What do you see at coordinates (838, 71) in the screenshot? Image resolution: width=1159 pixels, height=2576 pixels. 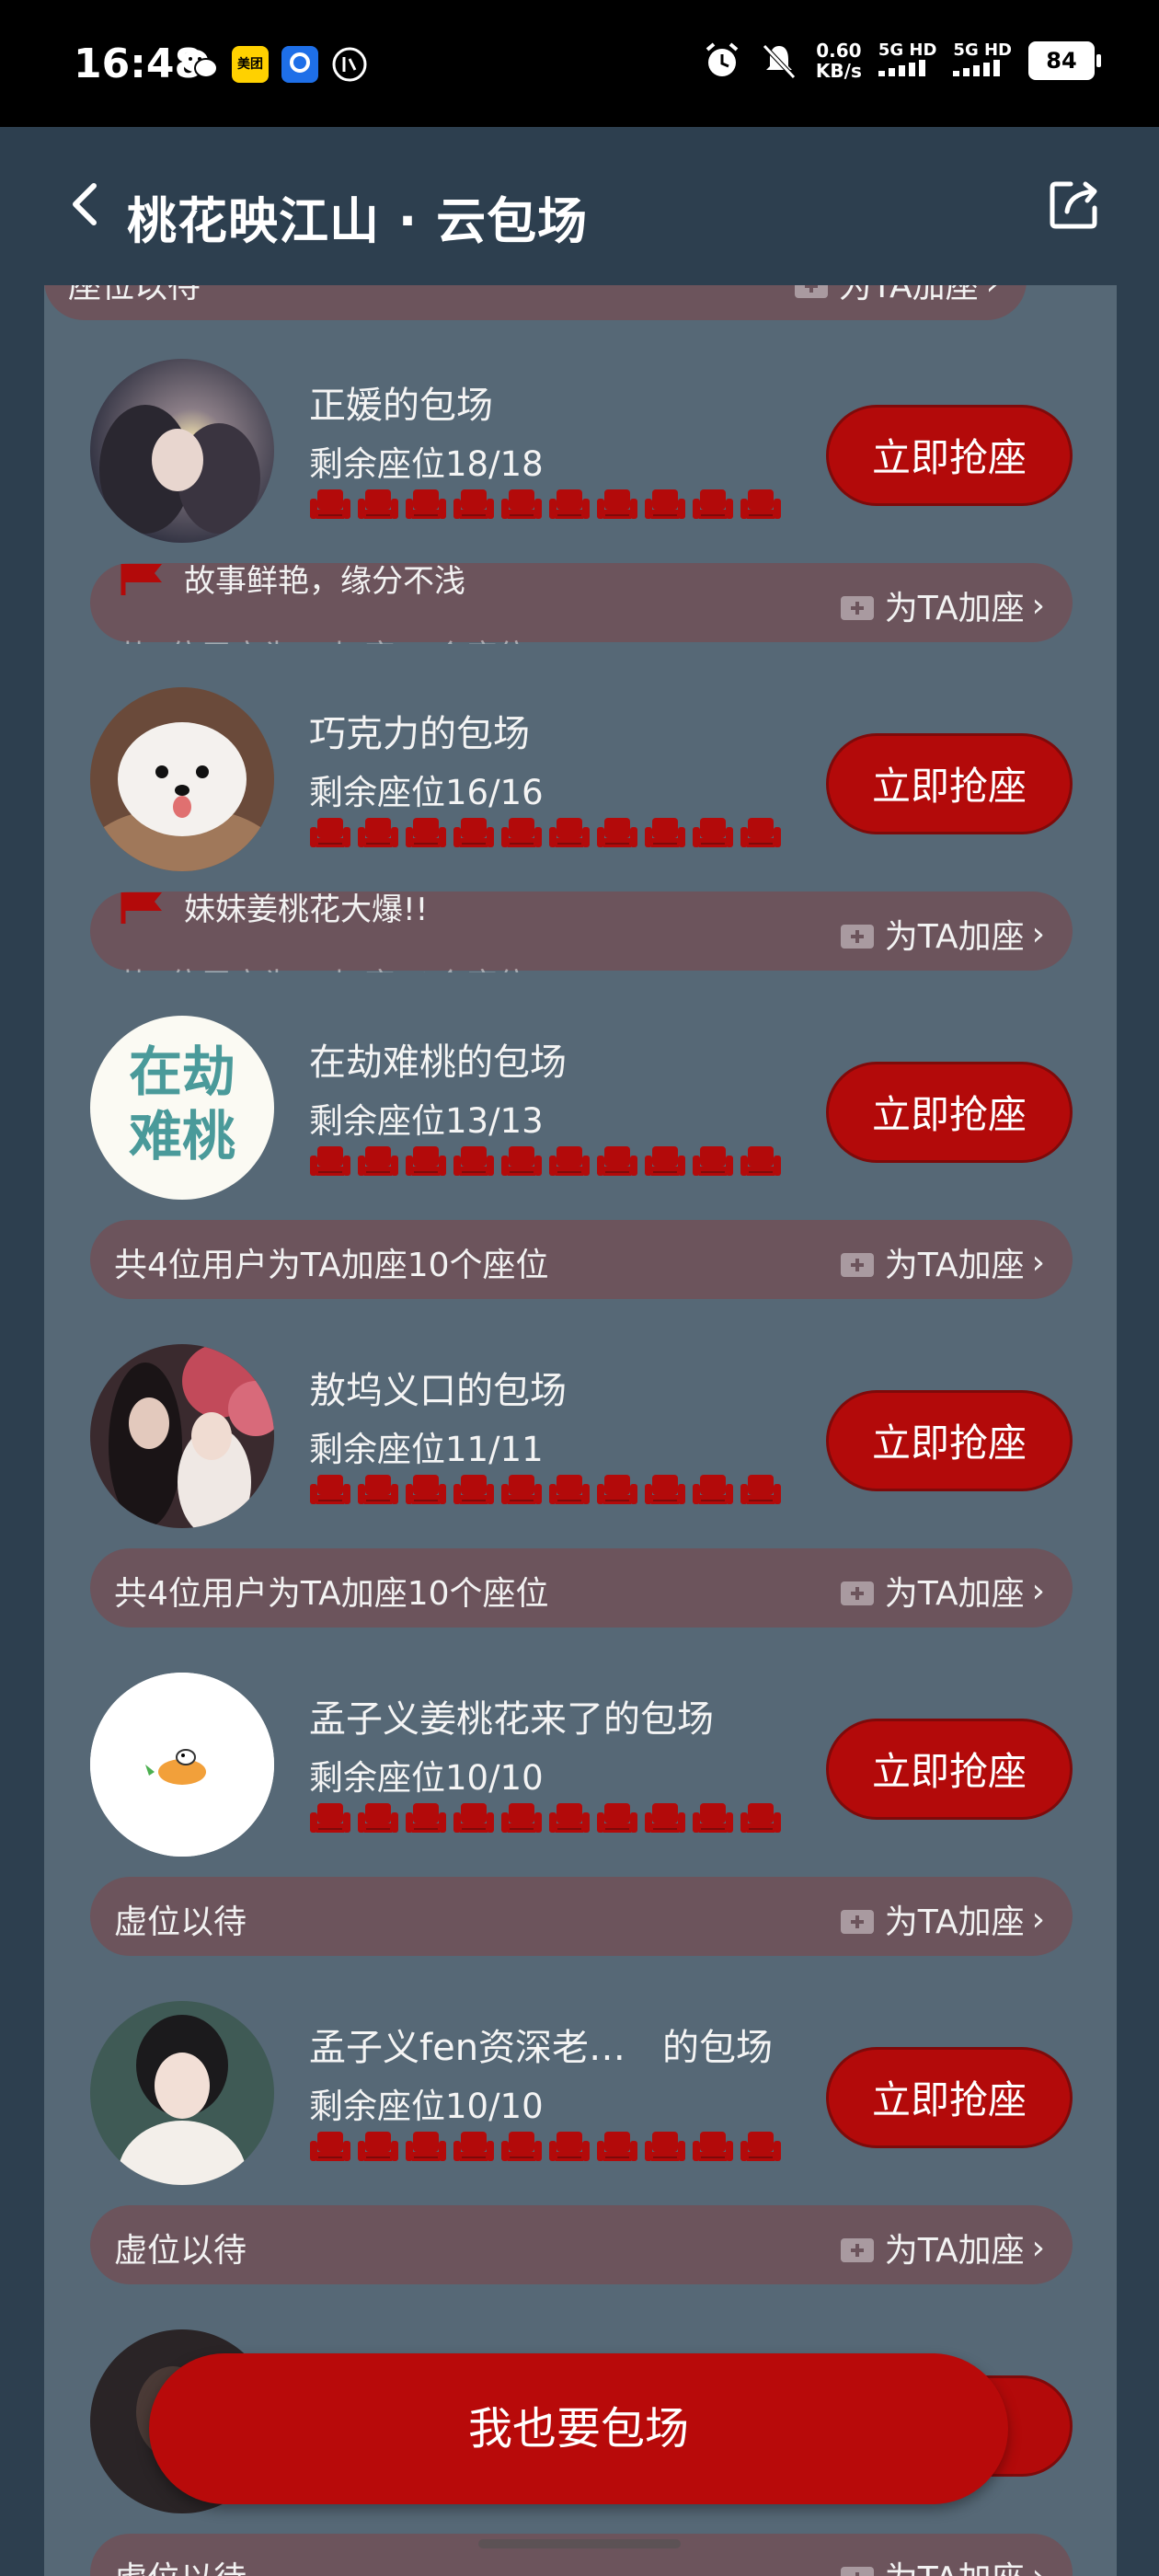 I see `speed-unit: KB/s` at bounding box center [838, 71].